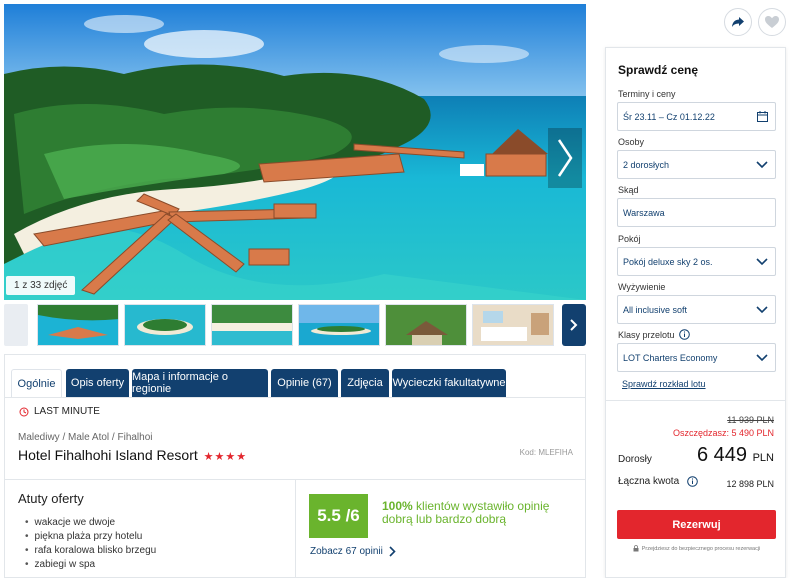 The width and height of the screenshot is (790, 578). I want to click on tab-divider, so click(295, 397).